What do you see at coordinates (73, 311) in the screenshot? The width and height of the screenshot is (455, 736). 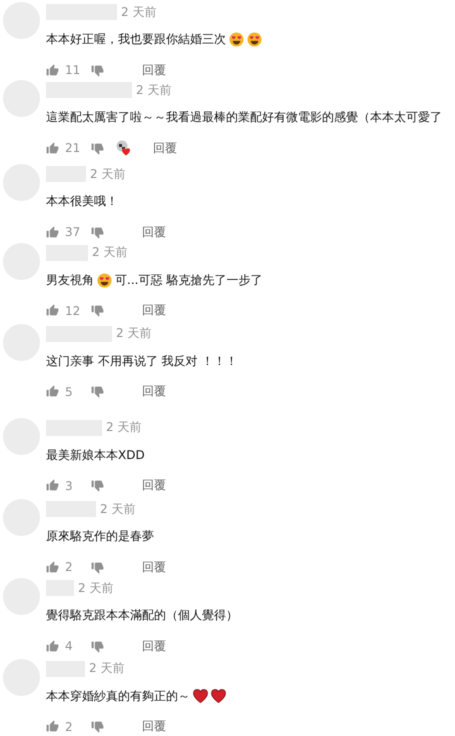 I see `like-count: 12` at bounding box center [73, 311].